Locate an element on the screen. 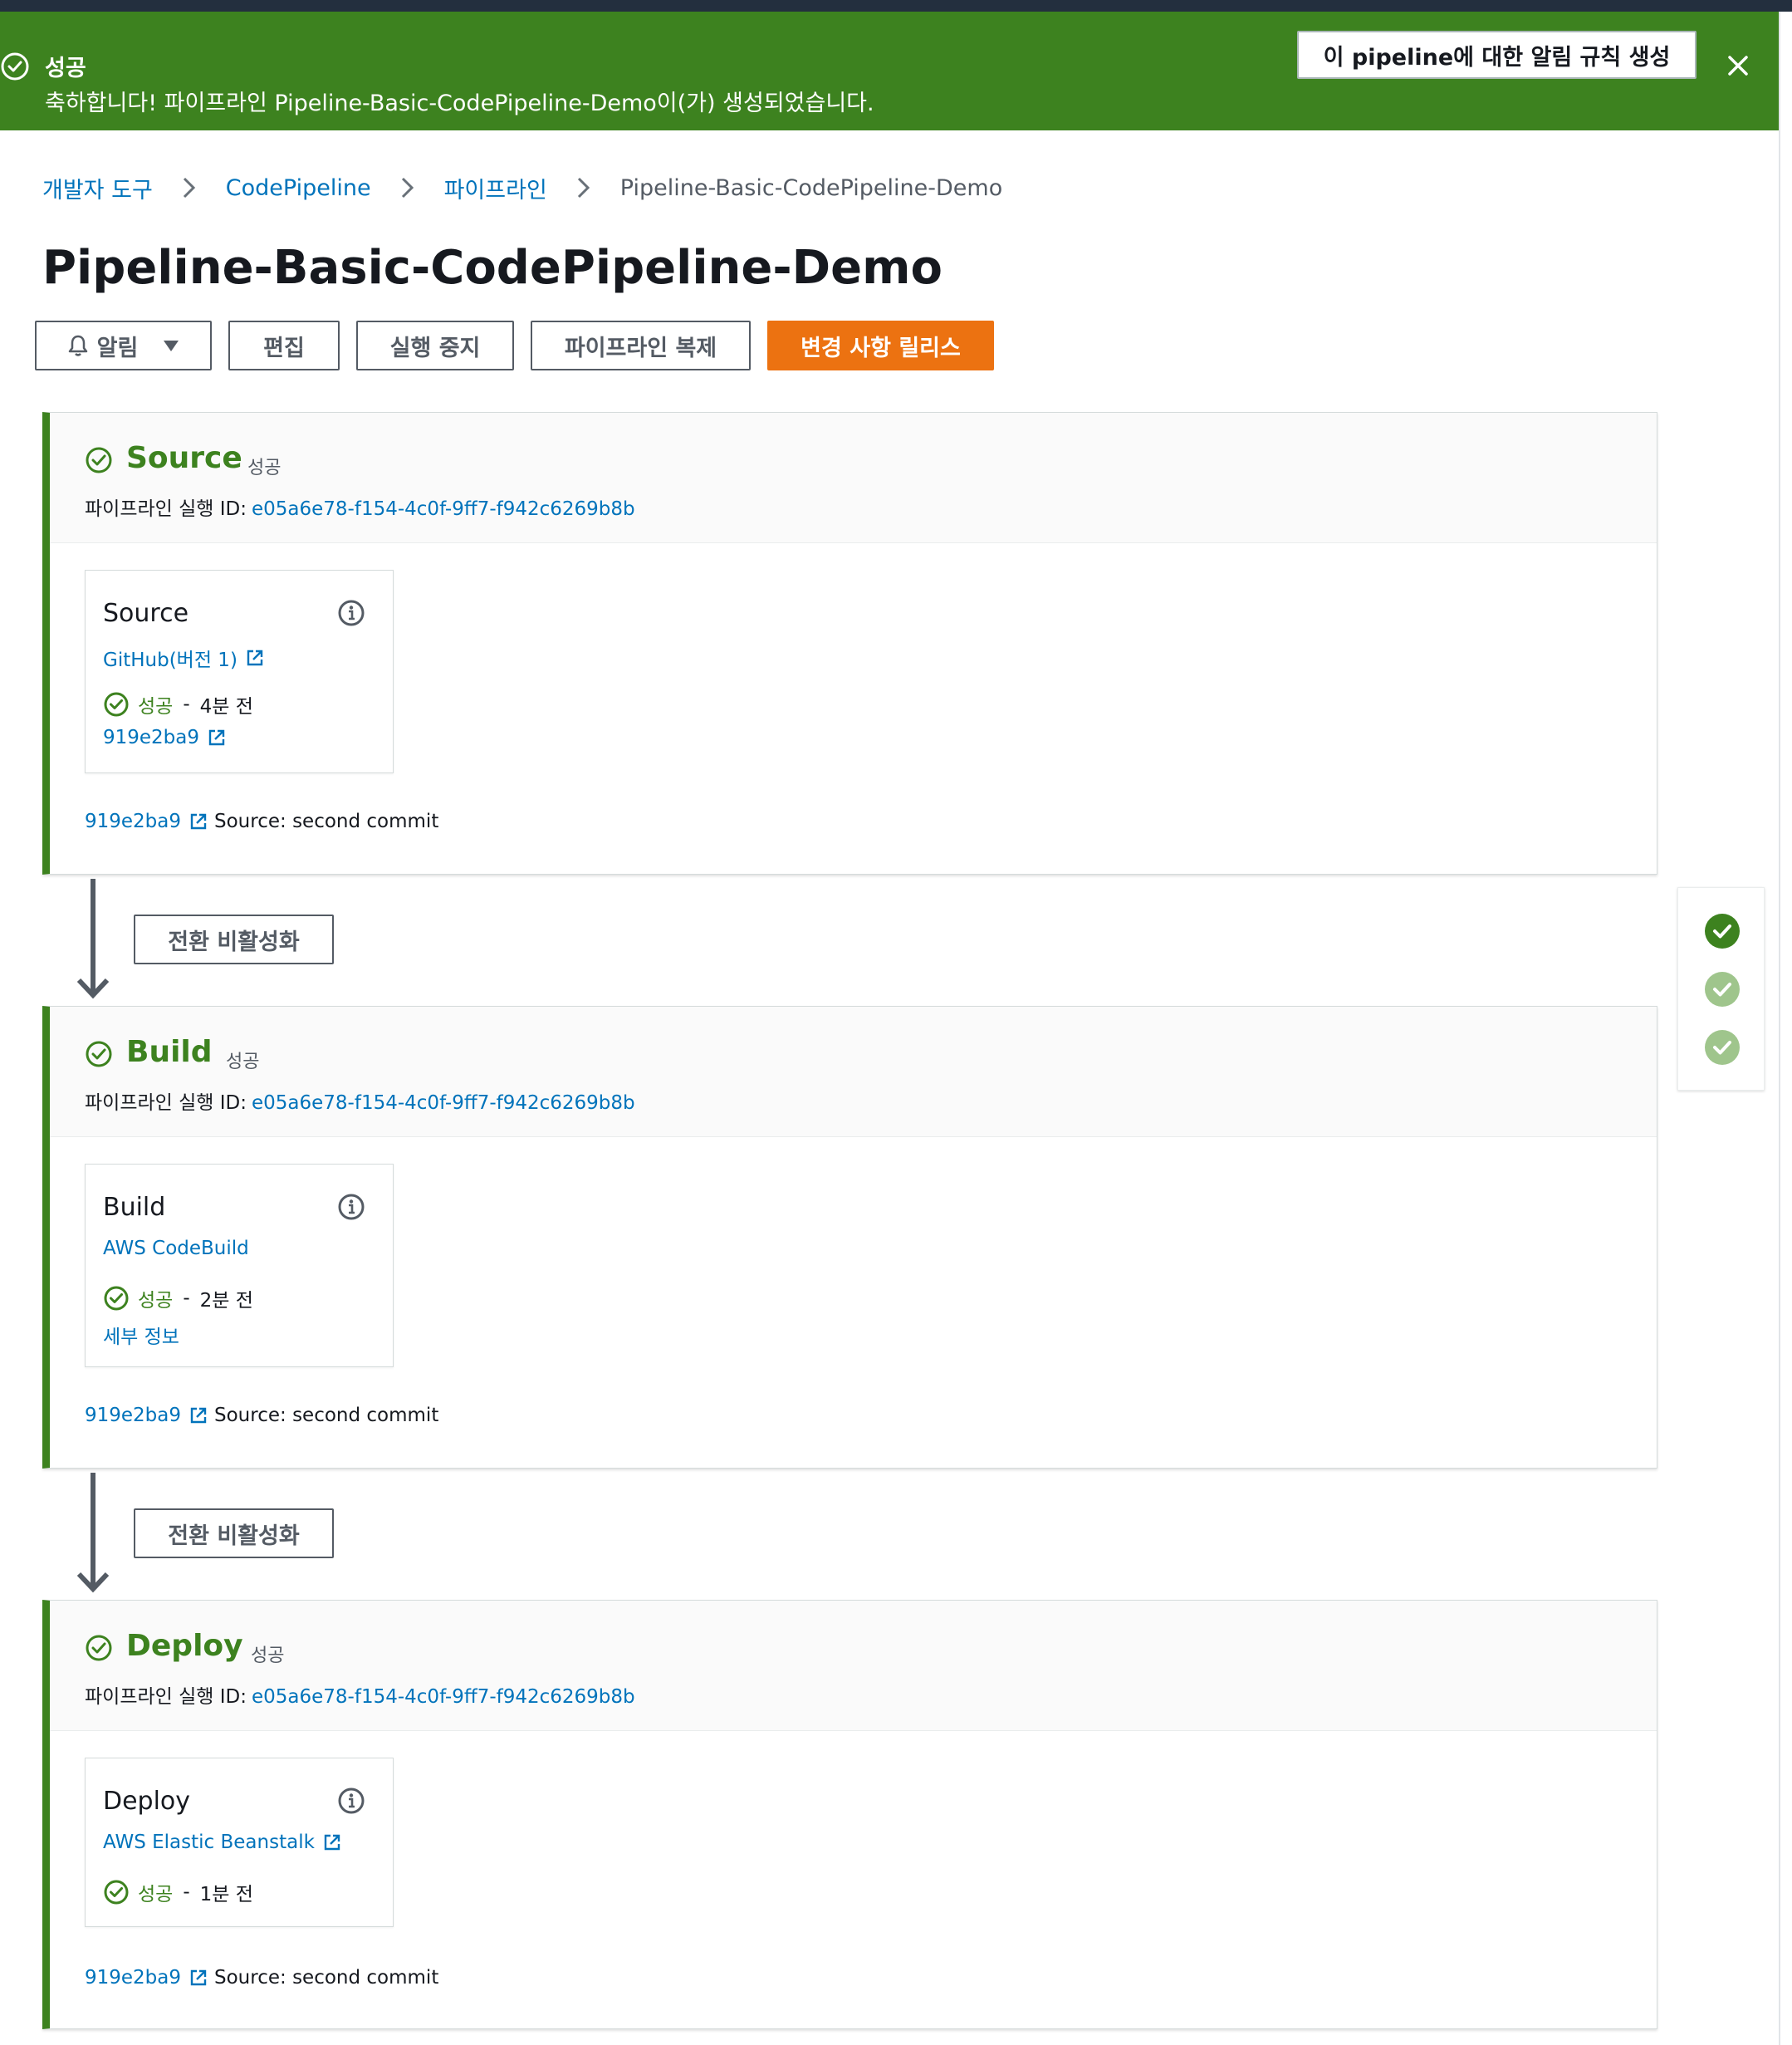 This screenshot has height=2045, width=1792. provider-label: AWS CodeBuild is located at coordinates (176, 1248).